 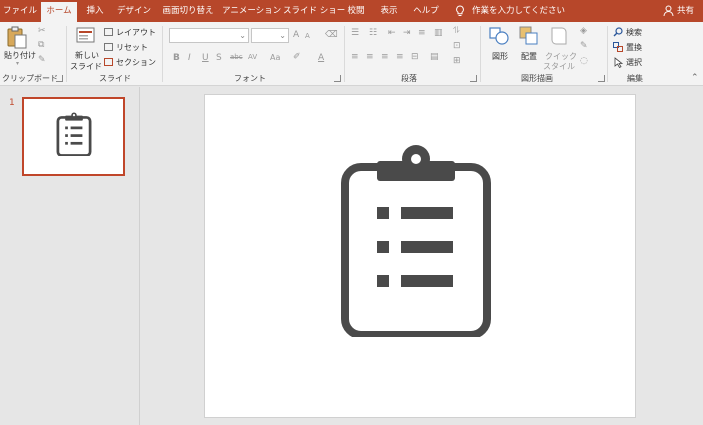 I want to click on paste-icon, so click(x=17, y=37).